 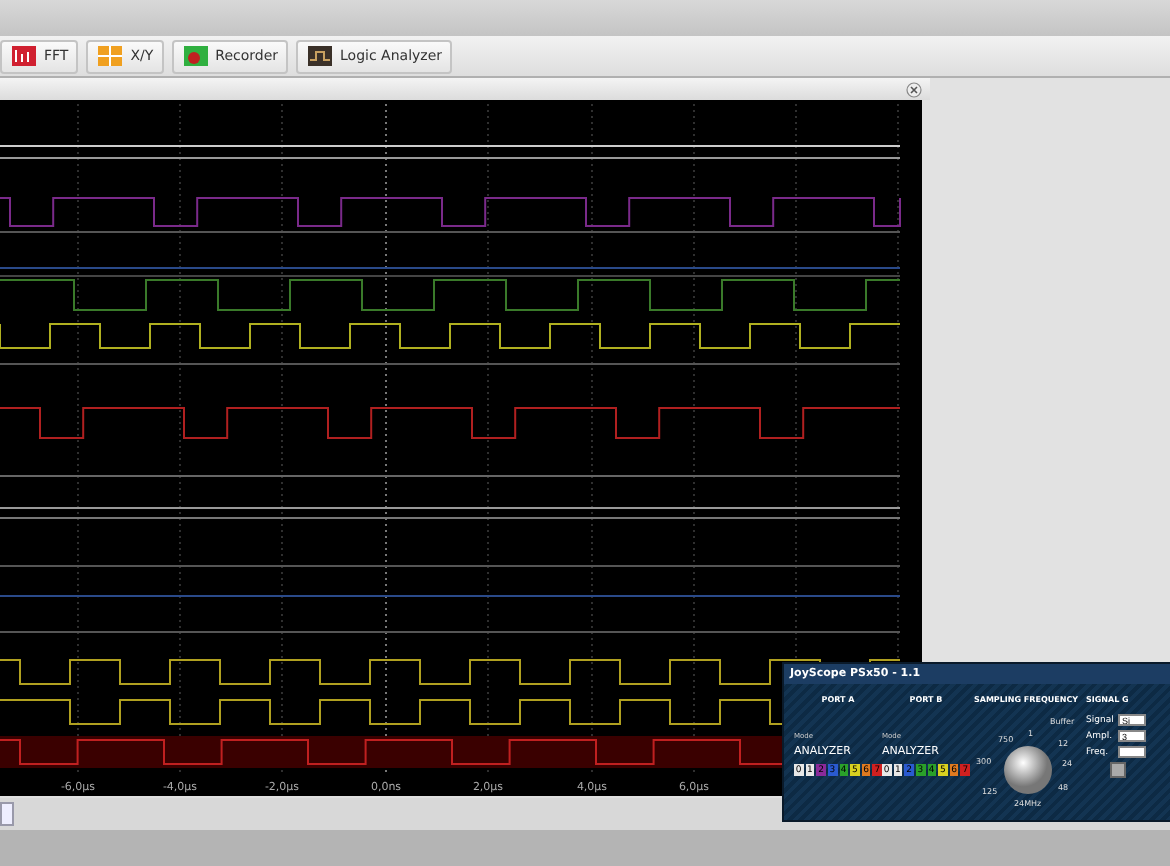 What do you see at coordinates (24, 56) in the screenshot?
I see `spectrum-icon` at bounding box center [24, 56].